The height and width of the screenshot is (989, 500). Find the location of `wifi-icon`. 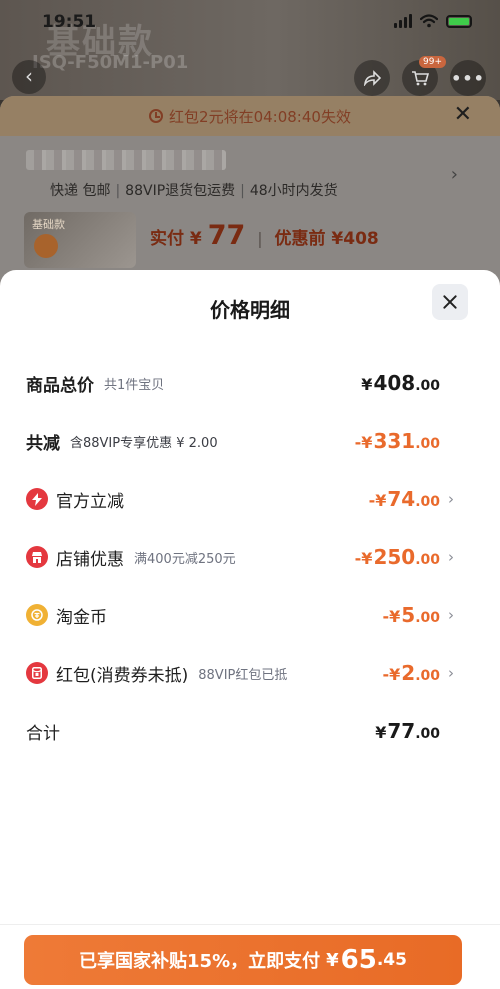

wifi-icon is located at coordinates (429, 21).